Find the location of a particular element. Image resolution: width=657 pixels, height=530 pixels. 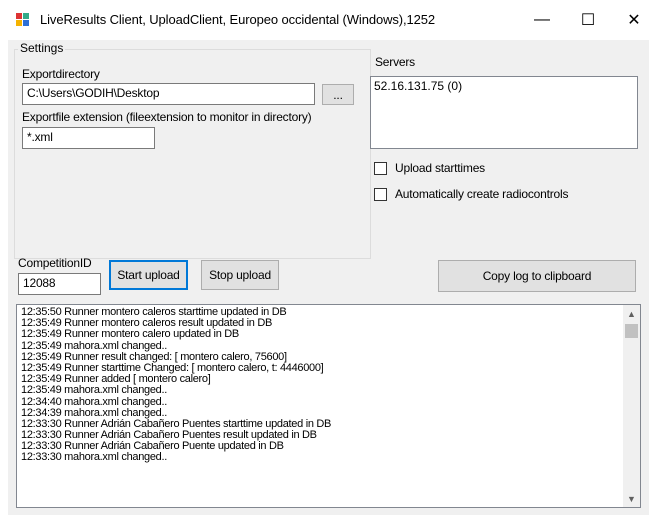

scroll-thumb is located at coordinates (631, 331).